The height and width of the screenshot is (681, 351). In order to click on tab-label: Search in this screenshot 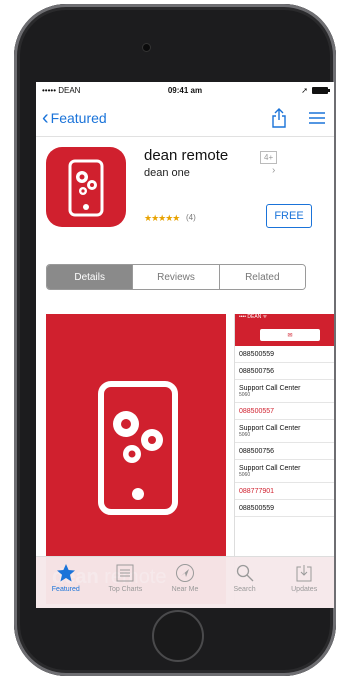, I will do `click(244, 589)`.